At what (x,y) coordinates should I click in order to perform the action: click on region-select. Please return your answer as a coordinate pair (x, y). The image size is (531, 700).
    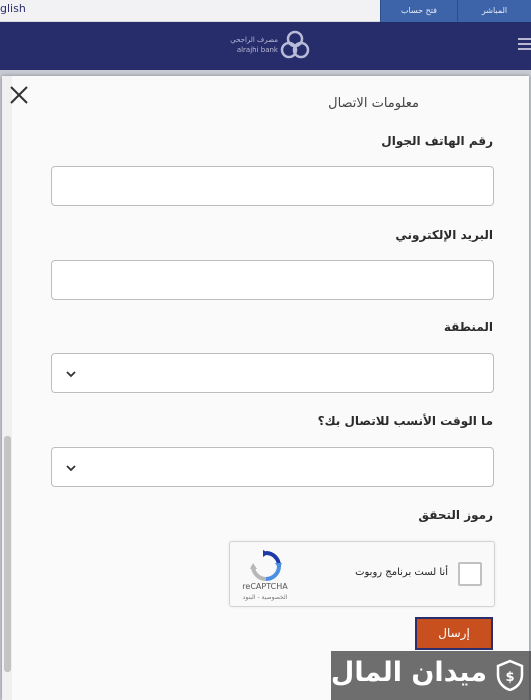
    Looking at the image, I should click on (272, 373).